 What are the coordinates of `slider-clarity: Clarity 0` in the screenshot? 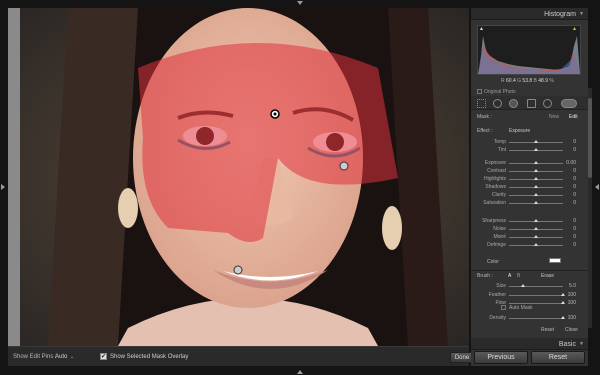 It's located at (529, 195).